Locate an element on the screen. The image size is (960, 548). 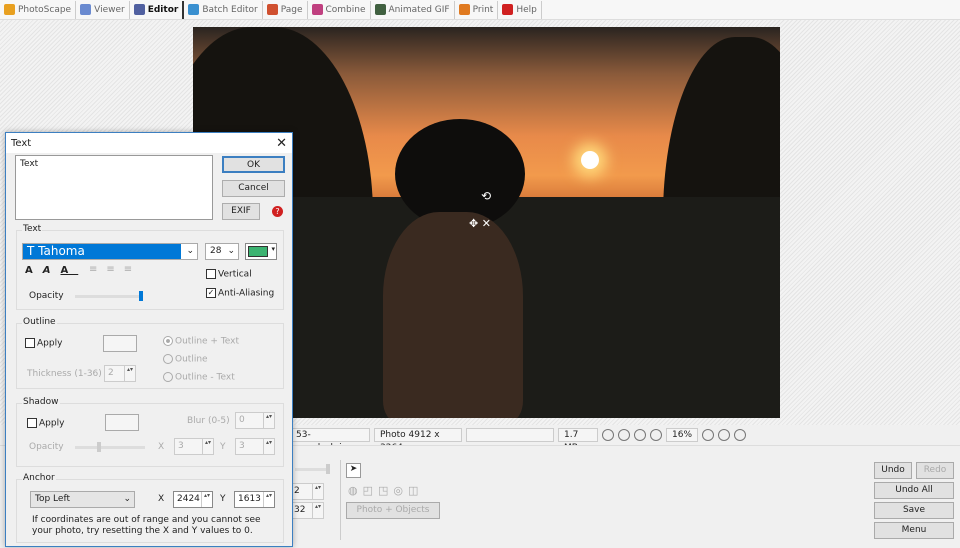
outline-apply-checkbox: Apply is located at coordinates (43, 343).